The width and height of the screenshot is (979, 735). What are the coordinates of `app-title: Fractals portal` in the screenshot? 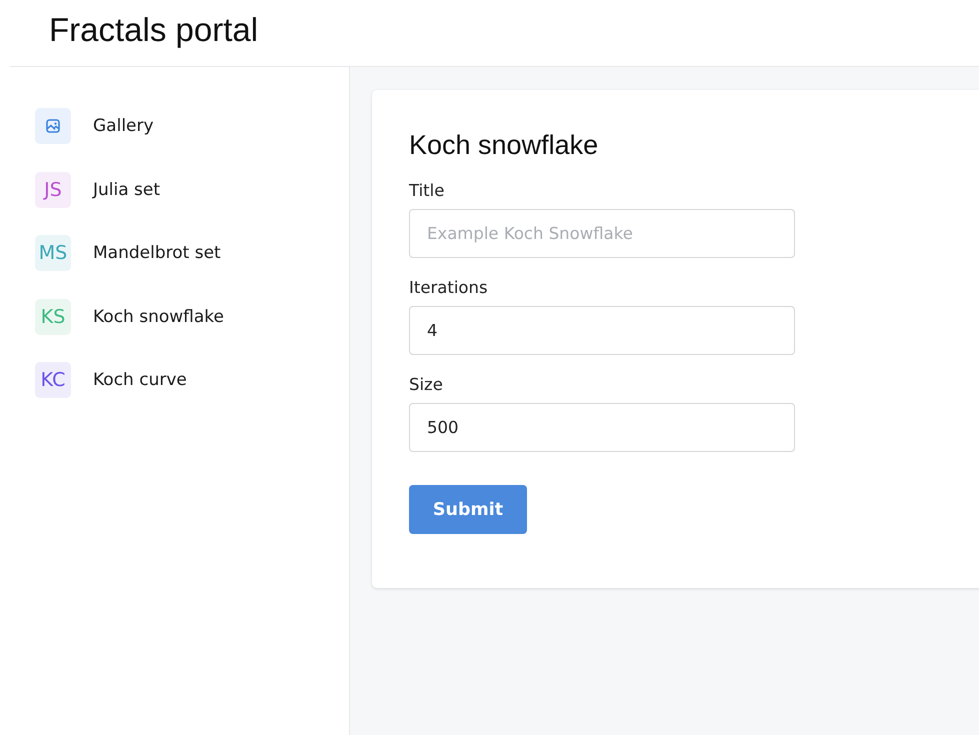 It's located at (153, 30).